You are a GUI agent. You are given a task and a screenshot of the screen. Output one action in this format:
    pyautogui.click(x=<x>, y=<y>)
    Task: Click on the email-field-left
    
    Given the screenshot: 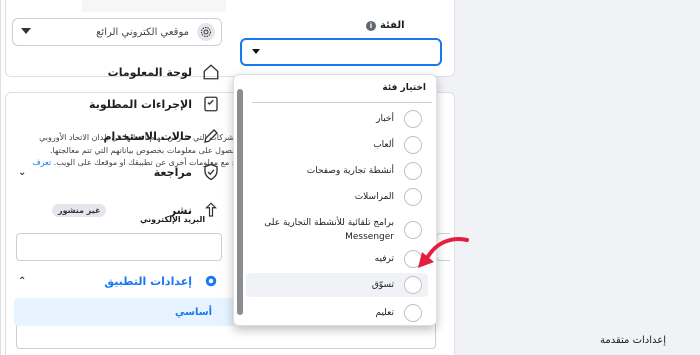 What is the action you would take?
    pyautogui.click(x=119, y=247)
    